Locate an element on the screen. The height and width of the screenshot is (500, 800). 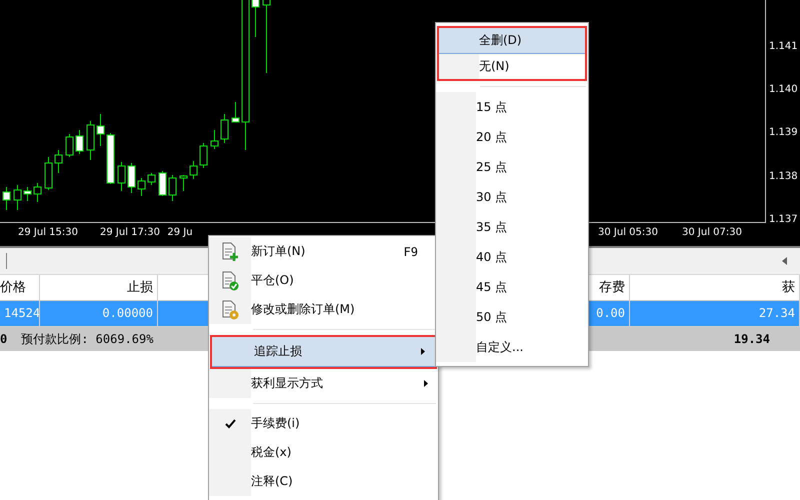
menu-item: 获利显示方式 is located at coordinates (323, 383).